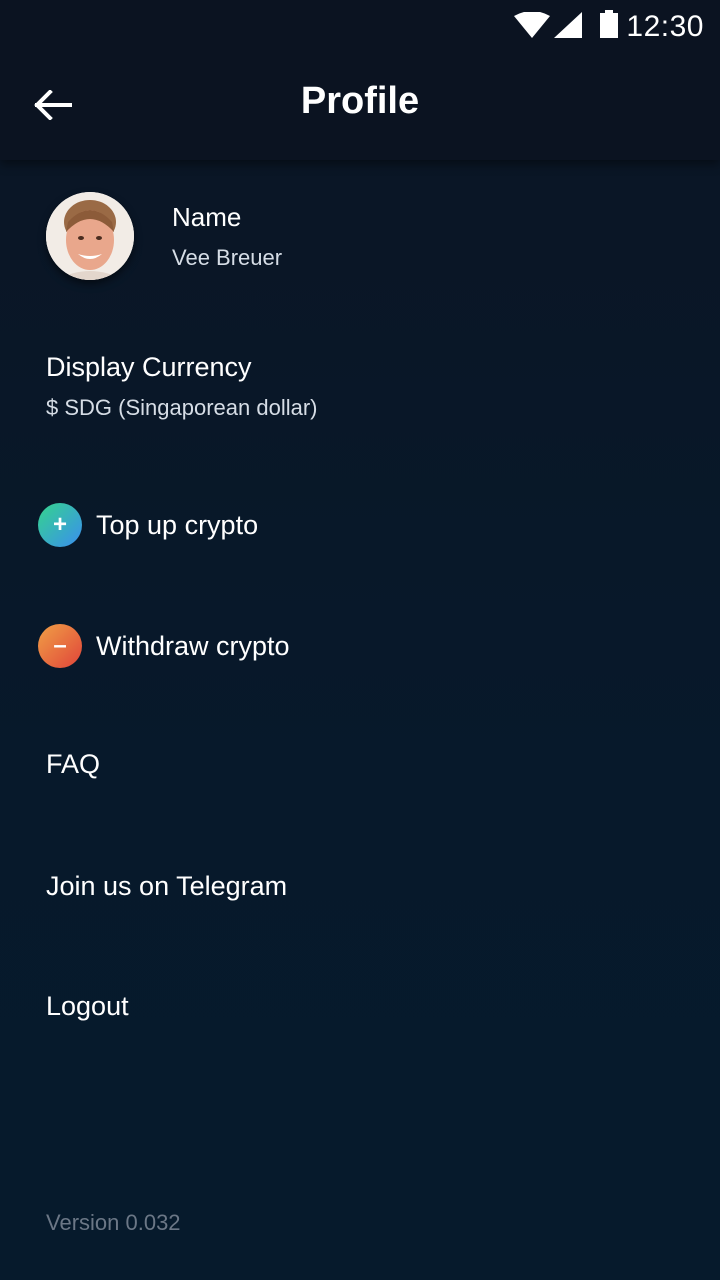  I want to click on menu-item-label: Top up crypto, so click(177, 524).